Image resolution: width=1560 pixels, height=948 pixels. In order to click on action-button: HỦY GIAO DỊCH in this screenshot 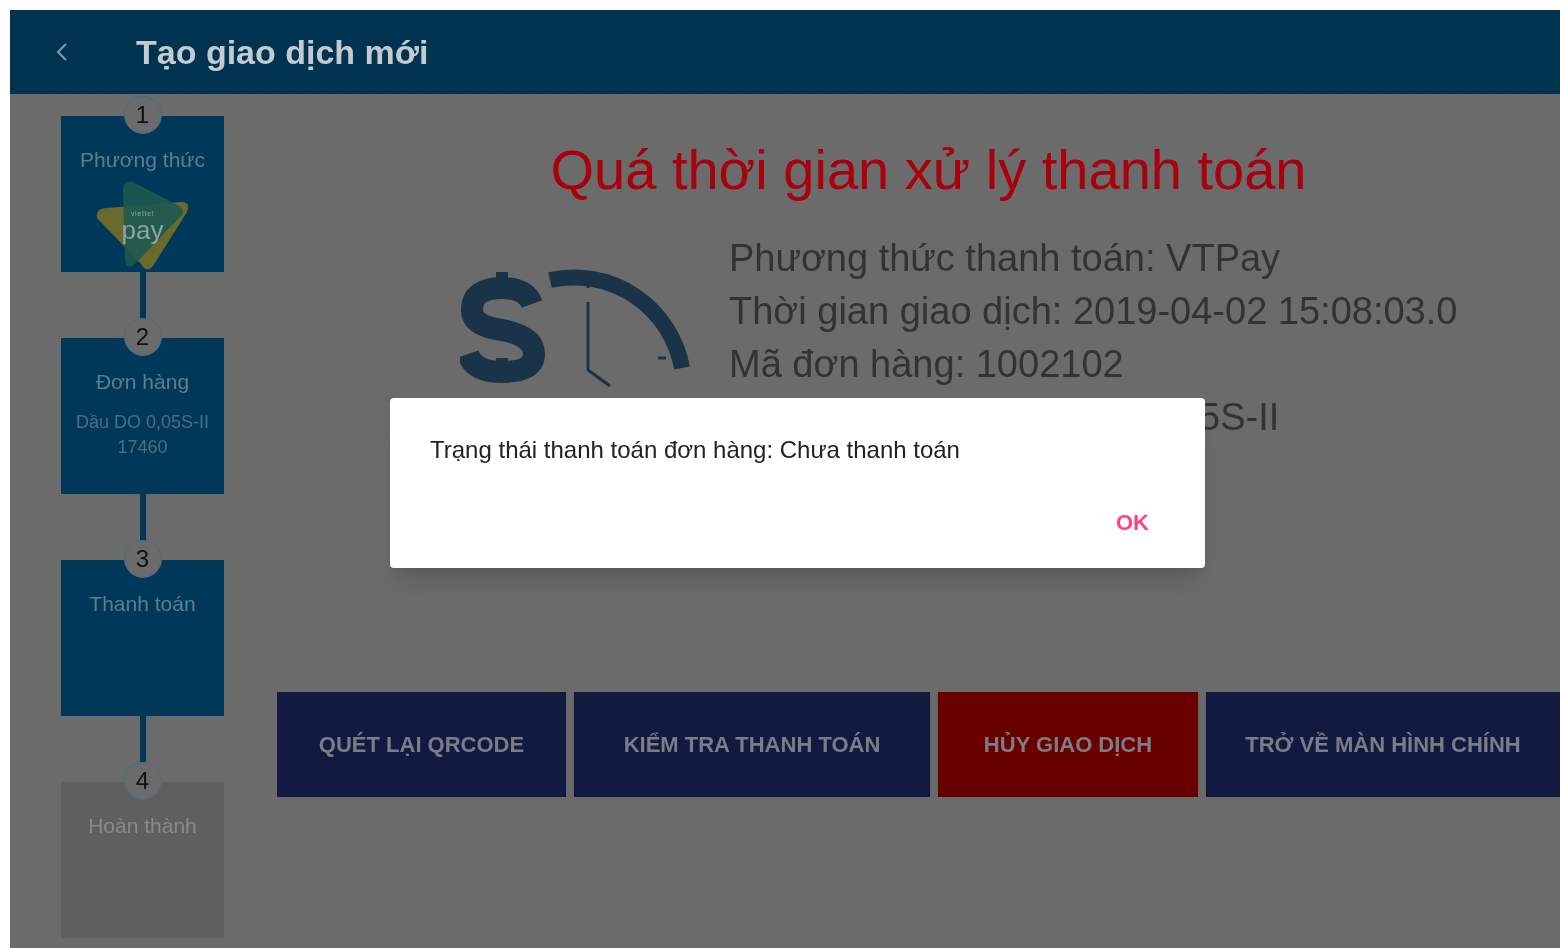, I will do `click(1068, 744)`.